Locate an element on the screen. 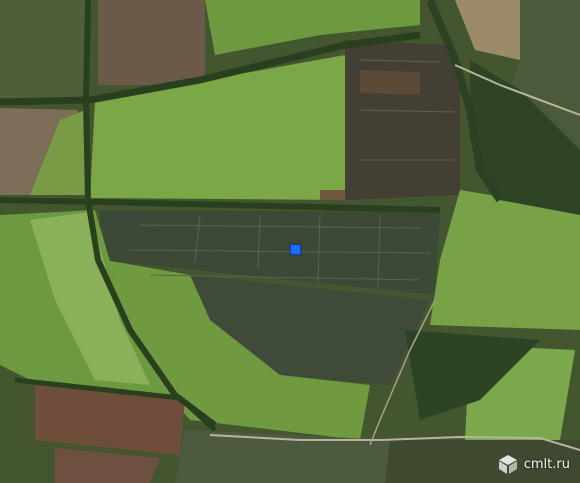  cube-logo-icon is located at coordinates (507, 464).